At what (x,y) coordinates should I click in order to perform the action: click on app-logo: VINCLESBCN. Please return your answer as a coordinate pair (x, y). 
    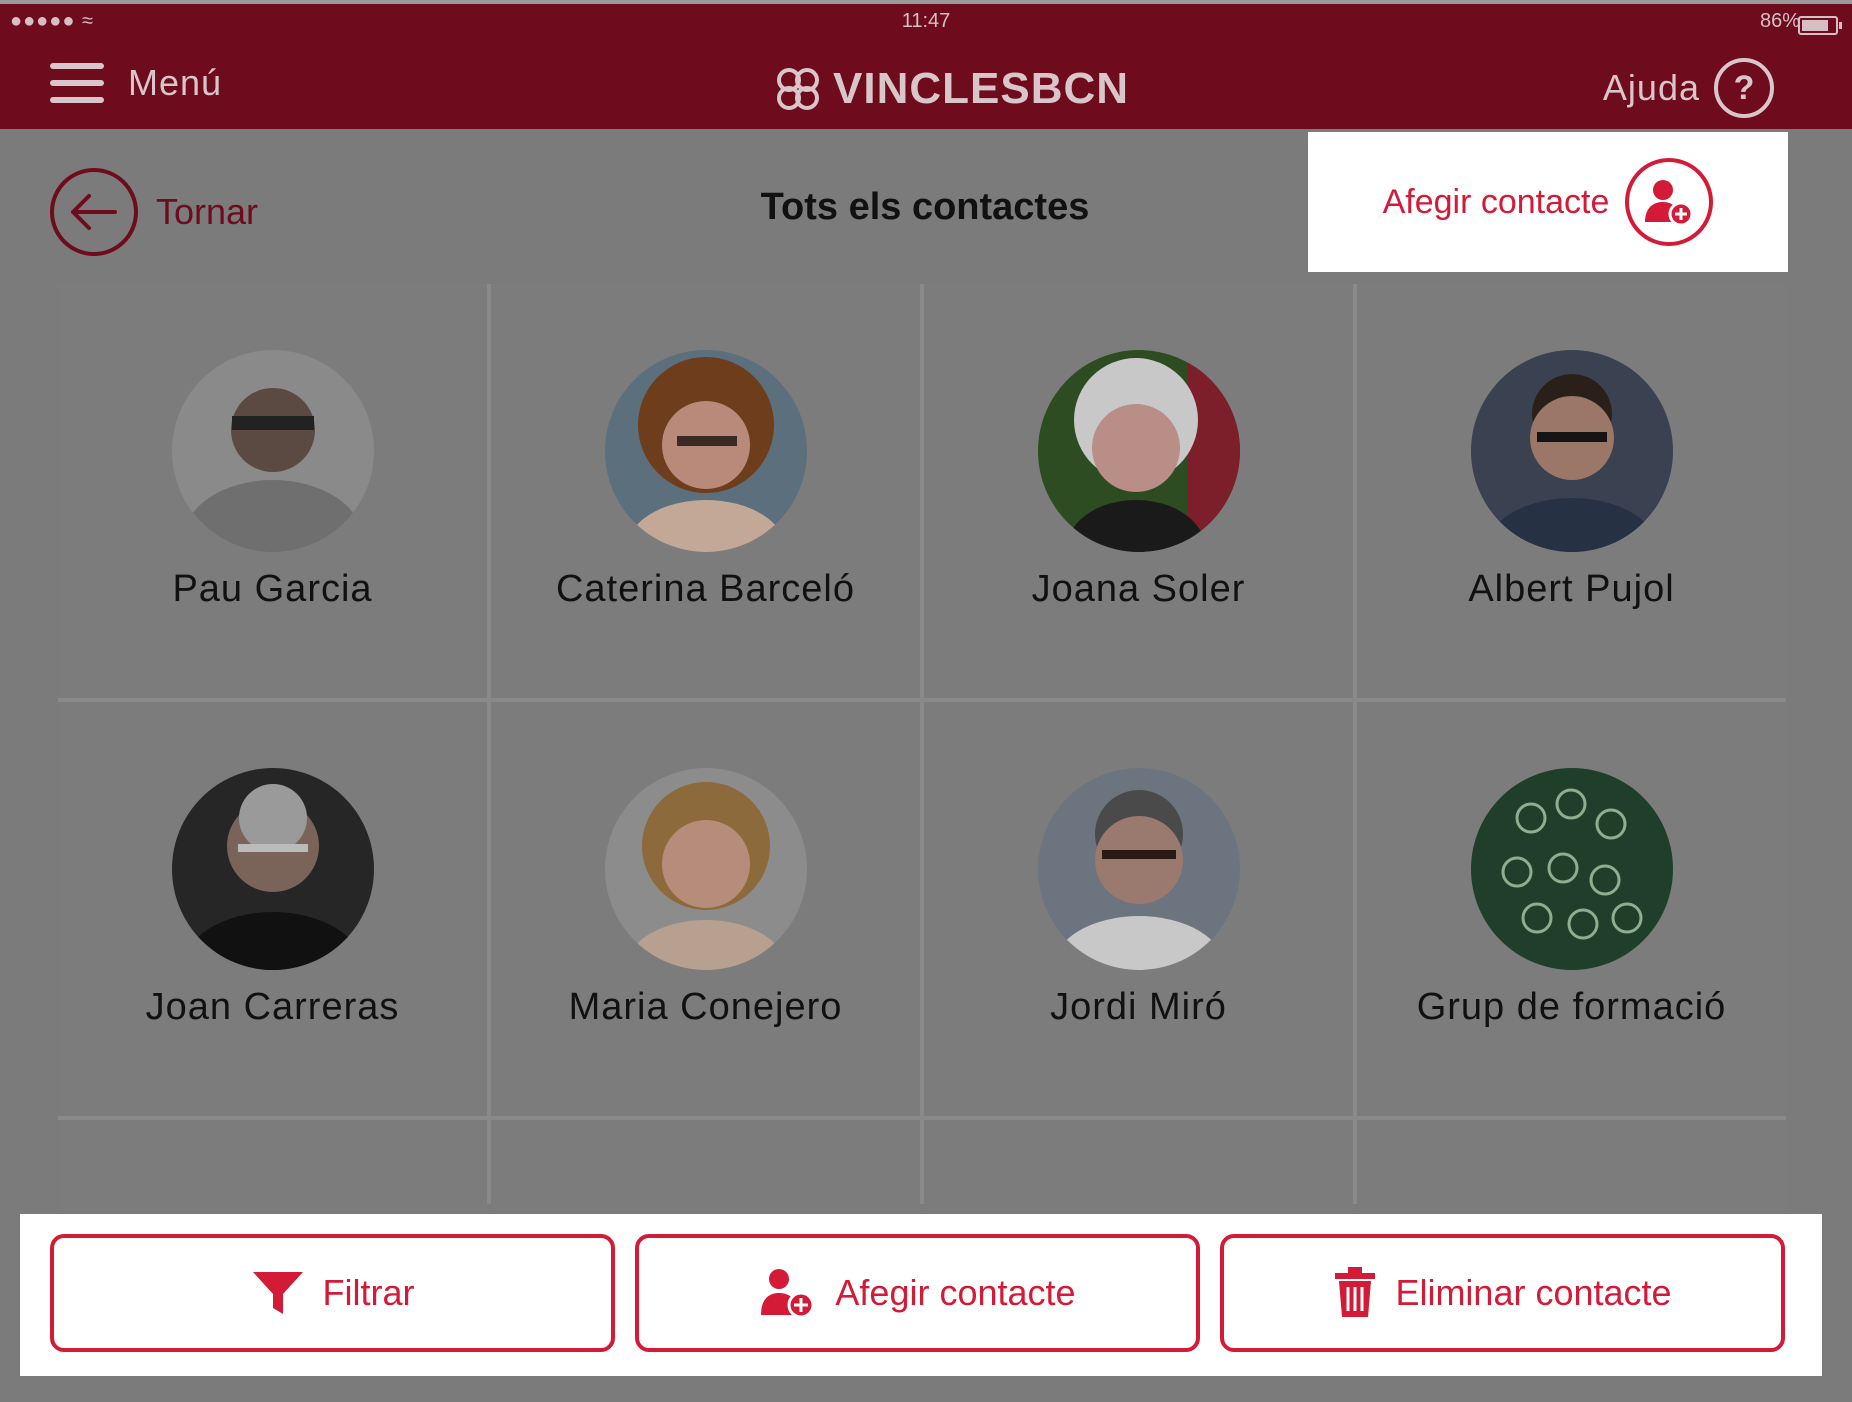
    Looking at the image, I should click on (952, 89).